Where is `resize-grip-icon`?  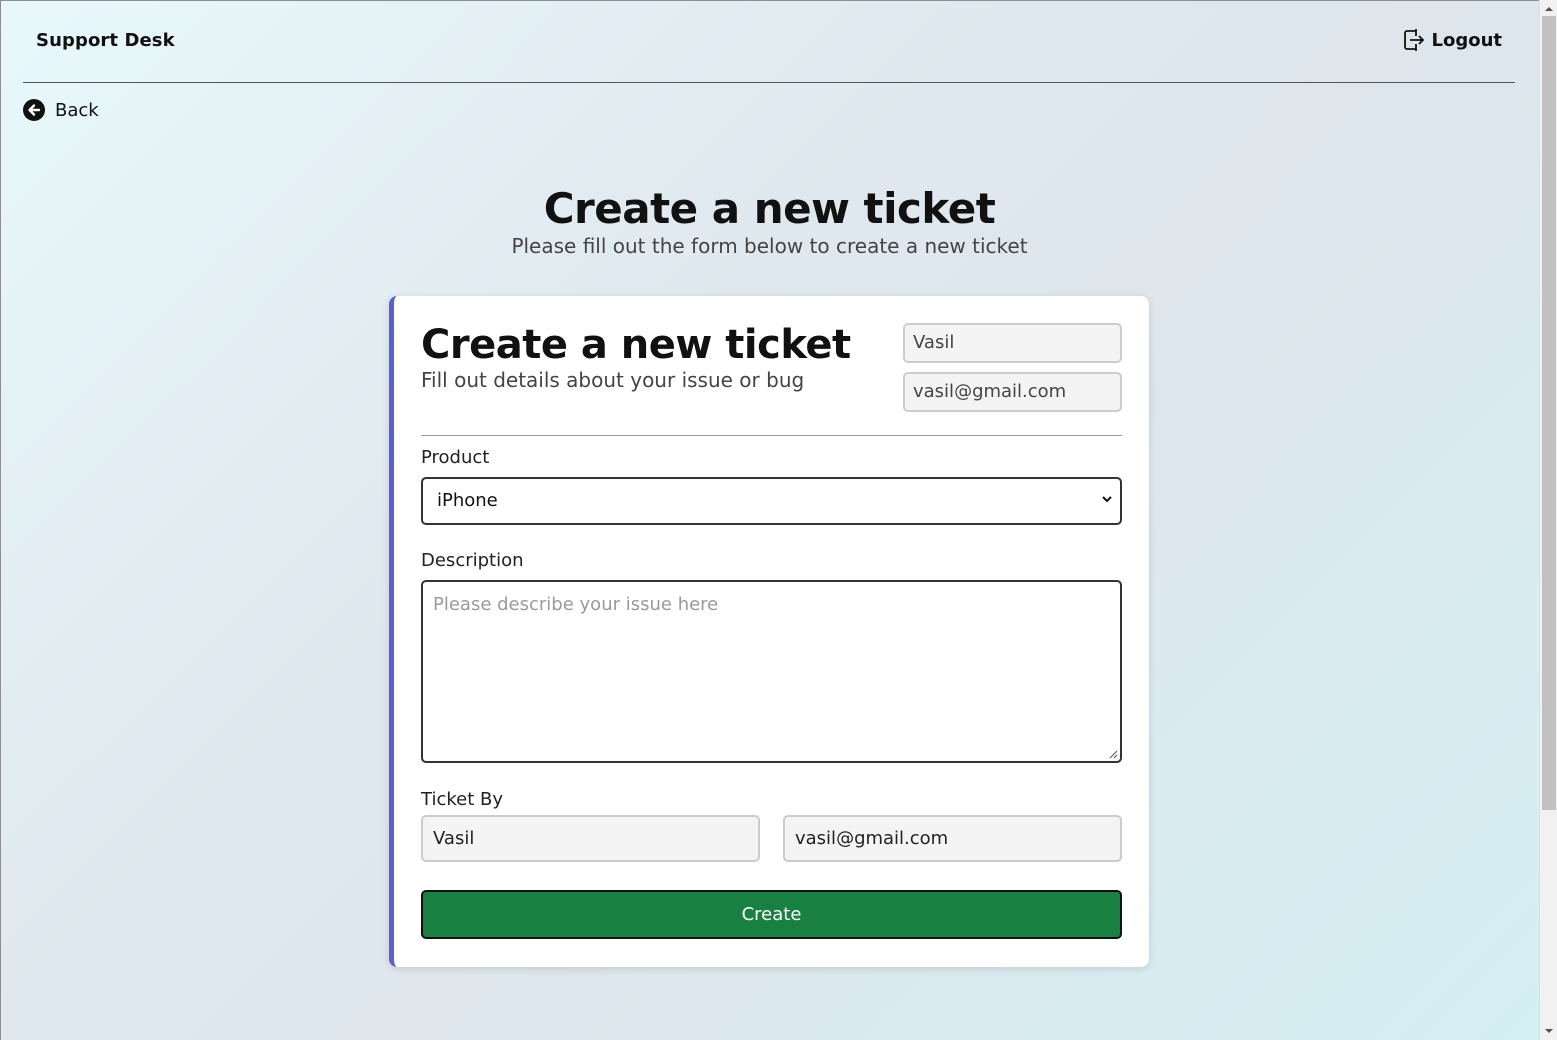 resize-grip-icon is located at coordinates (1113, 754).